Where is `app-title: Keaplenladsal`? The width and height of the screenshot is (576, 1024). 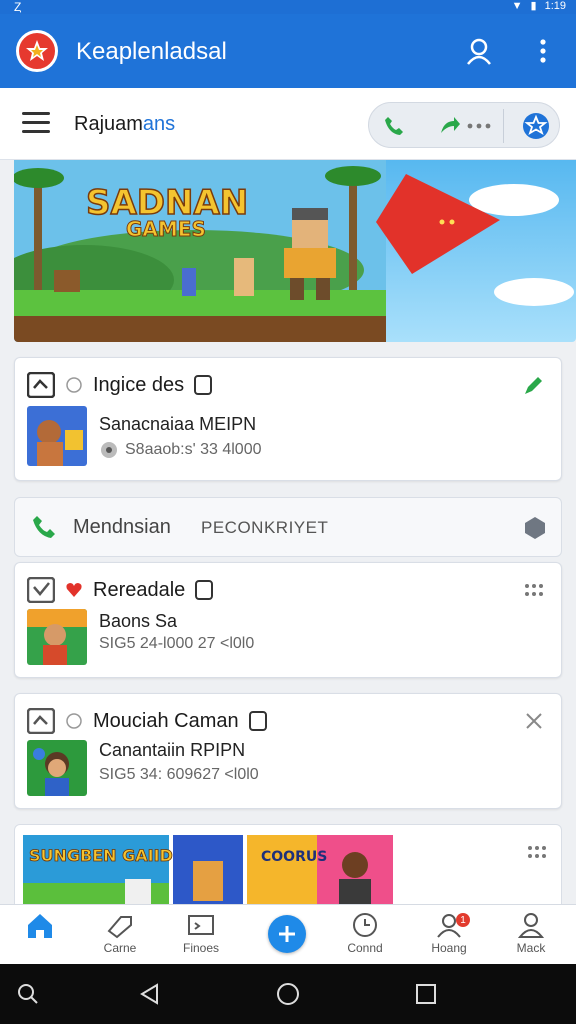 app-title: Keaplenladsal is located at coordinates (151, 51).